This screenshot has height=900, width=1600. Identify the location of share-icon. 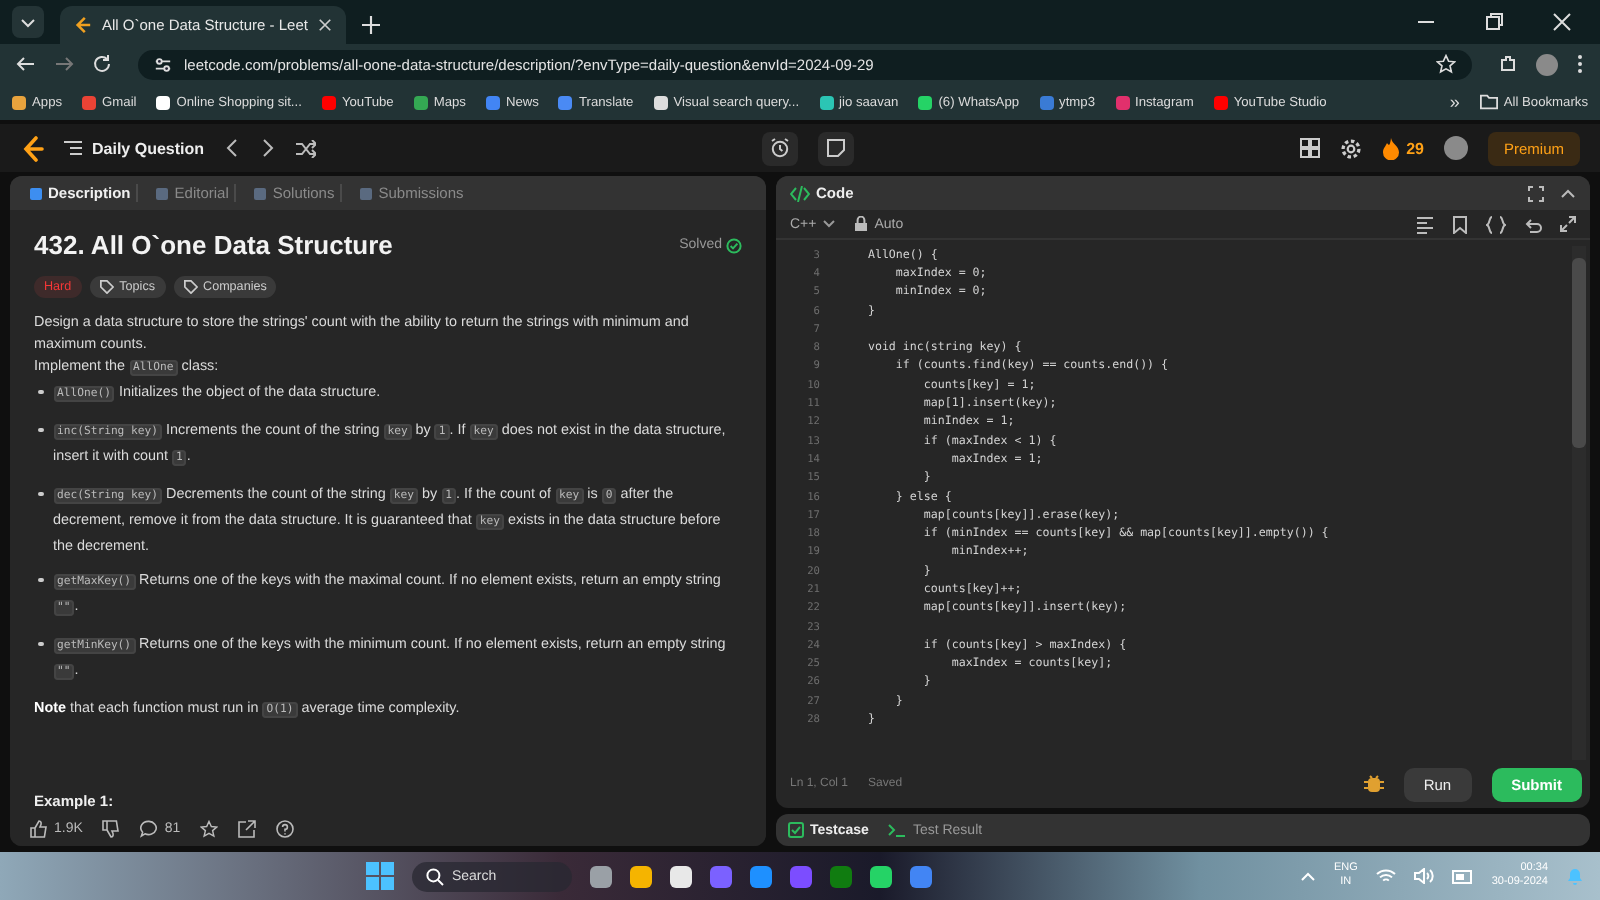
(247, 829).